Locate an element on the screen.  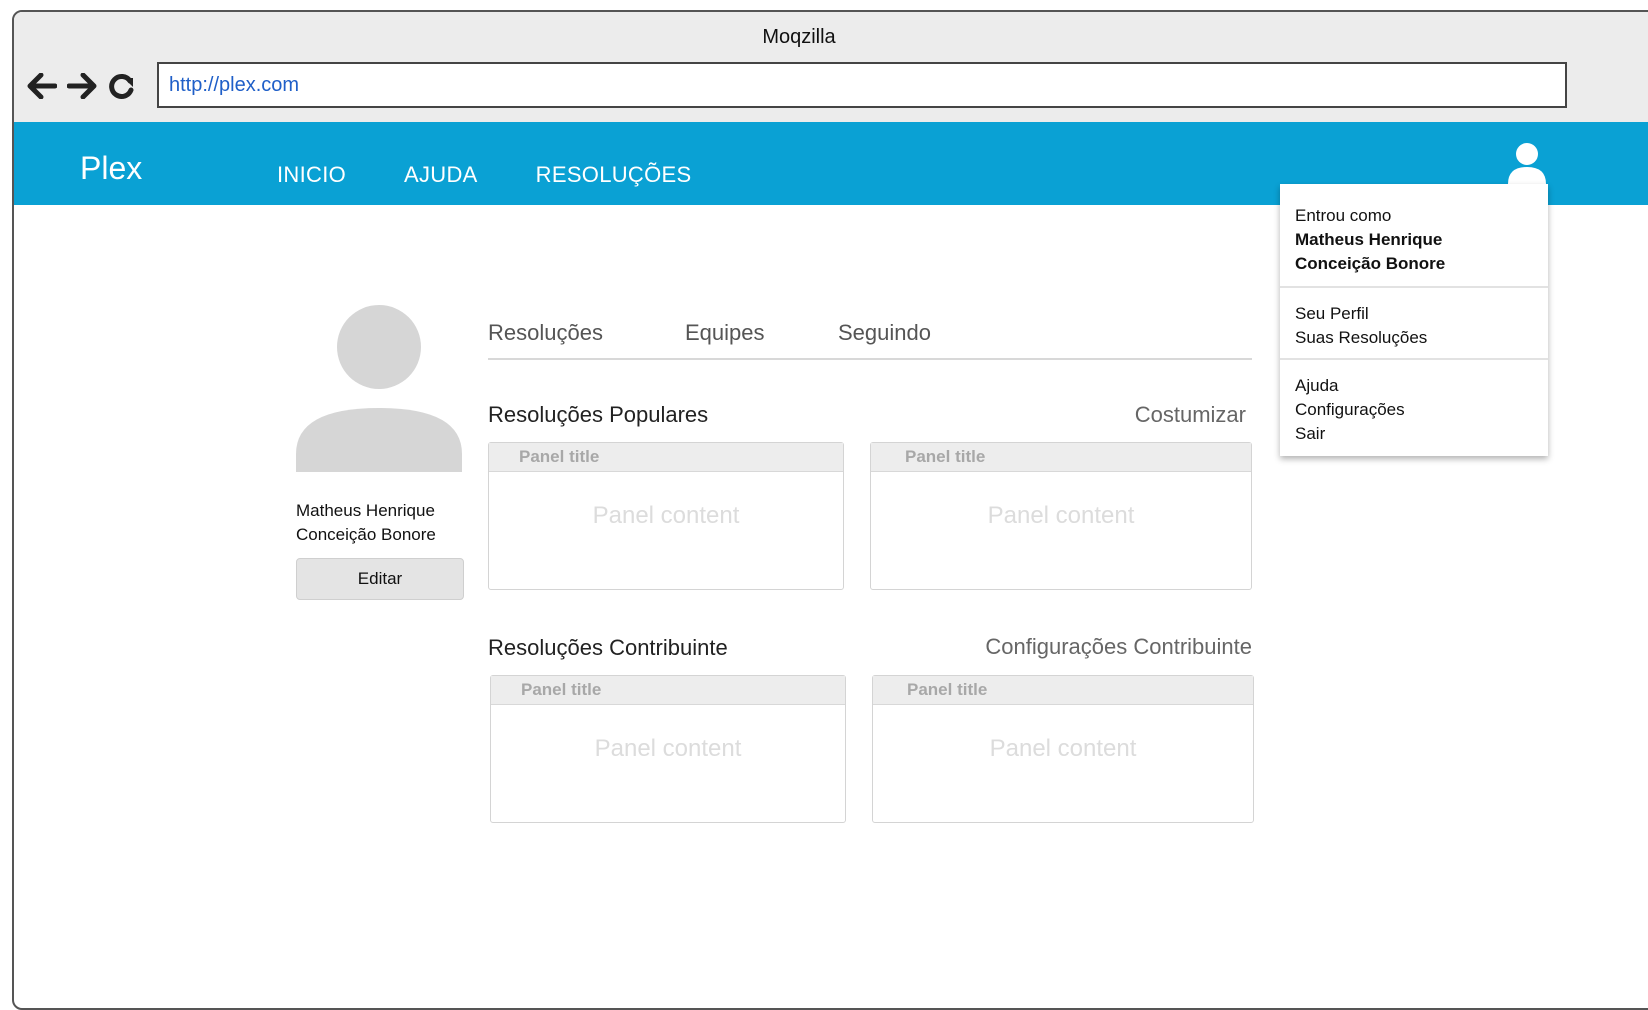
profile-name: Matheus Henrique Conceição Bonore is located at coordinates (396, 523).